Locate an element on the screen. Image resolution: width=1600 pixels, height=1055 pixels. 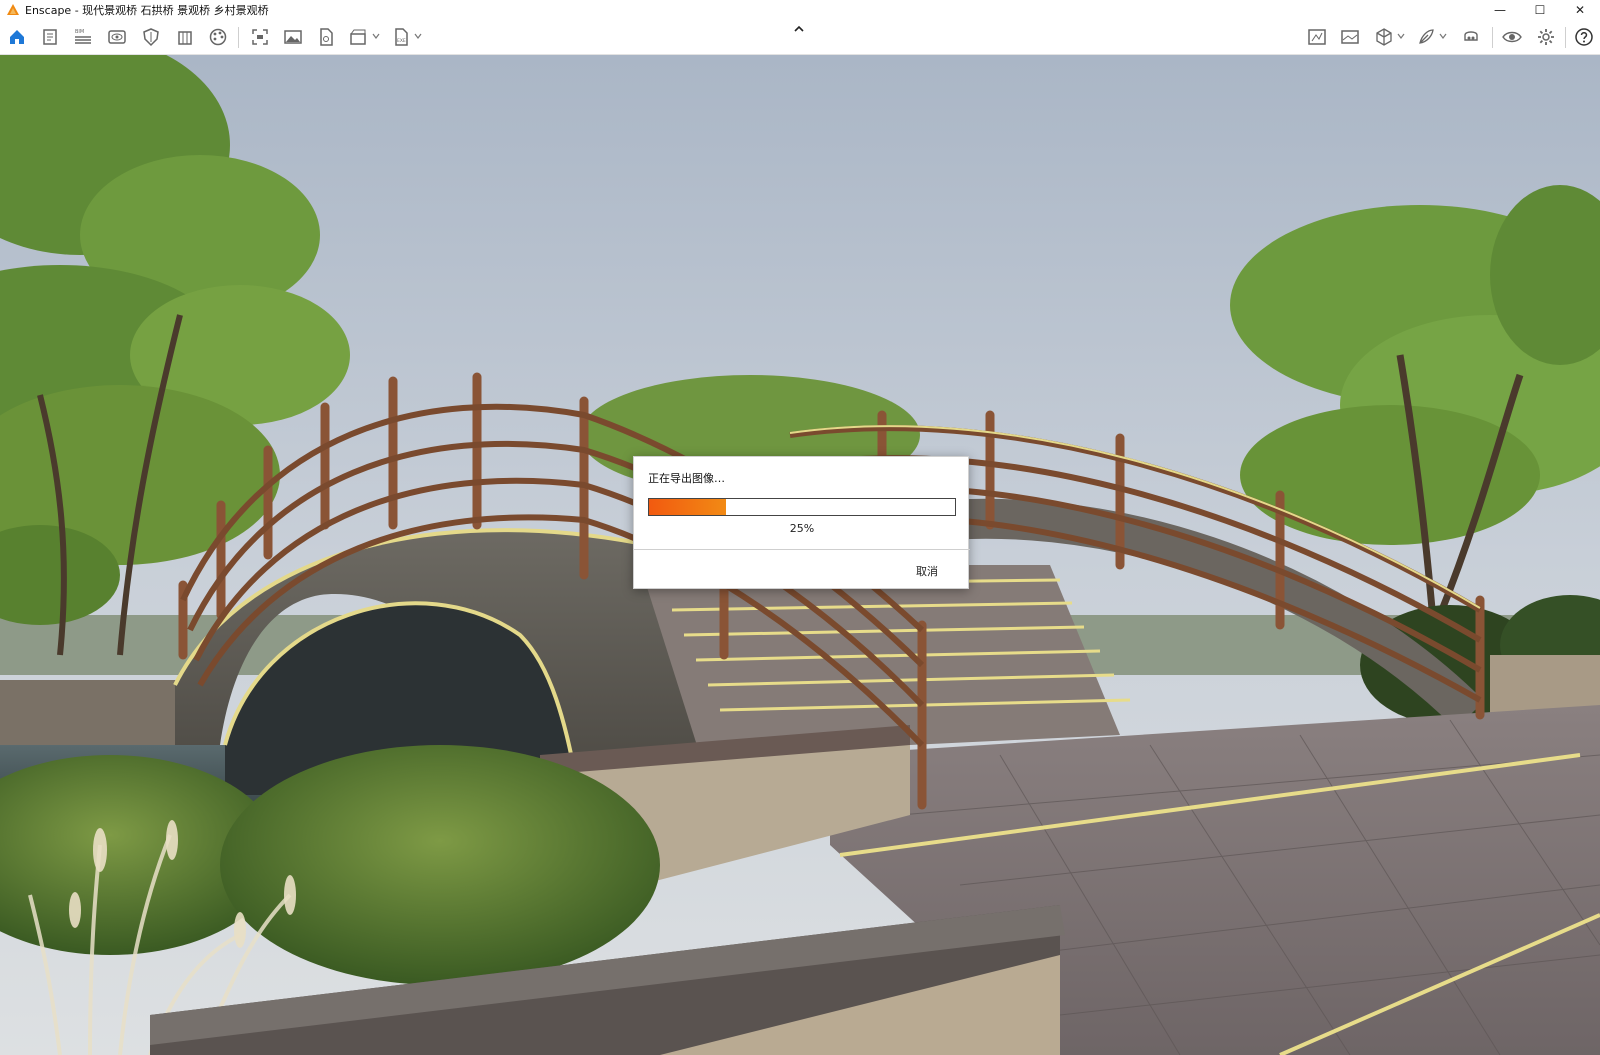
home-icon is located at coordinates (17, 37).